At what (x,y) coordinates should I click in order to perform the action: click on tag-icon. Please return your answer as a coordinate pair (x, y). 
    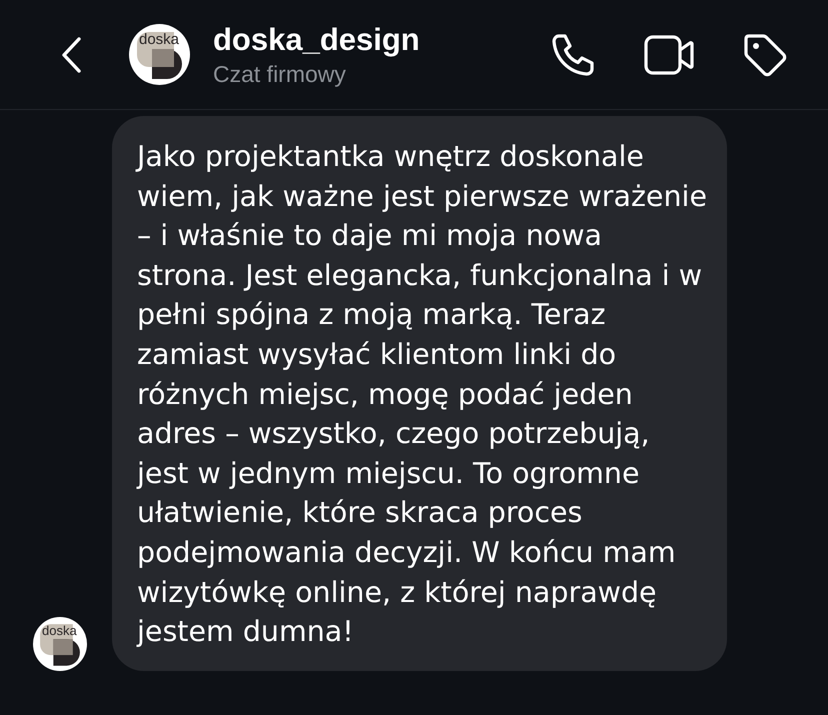
    Looking at the image, I should click on (765, 55).